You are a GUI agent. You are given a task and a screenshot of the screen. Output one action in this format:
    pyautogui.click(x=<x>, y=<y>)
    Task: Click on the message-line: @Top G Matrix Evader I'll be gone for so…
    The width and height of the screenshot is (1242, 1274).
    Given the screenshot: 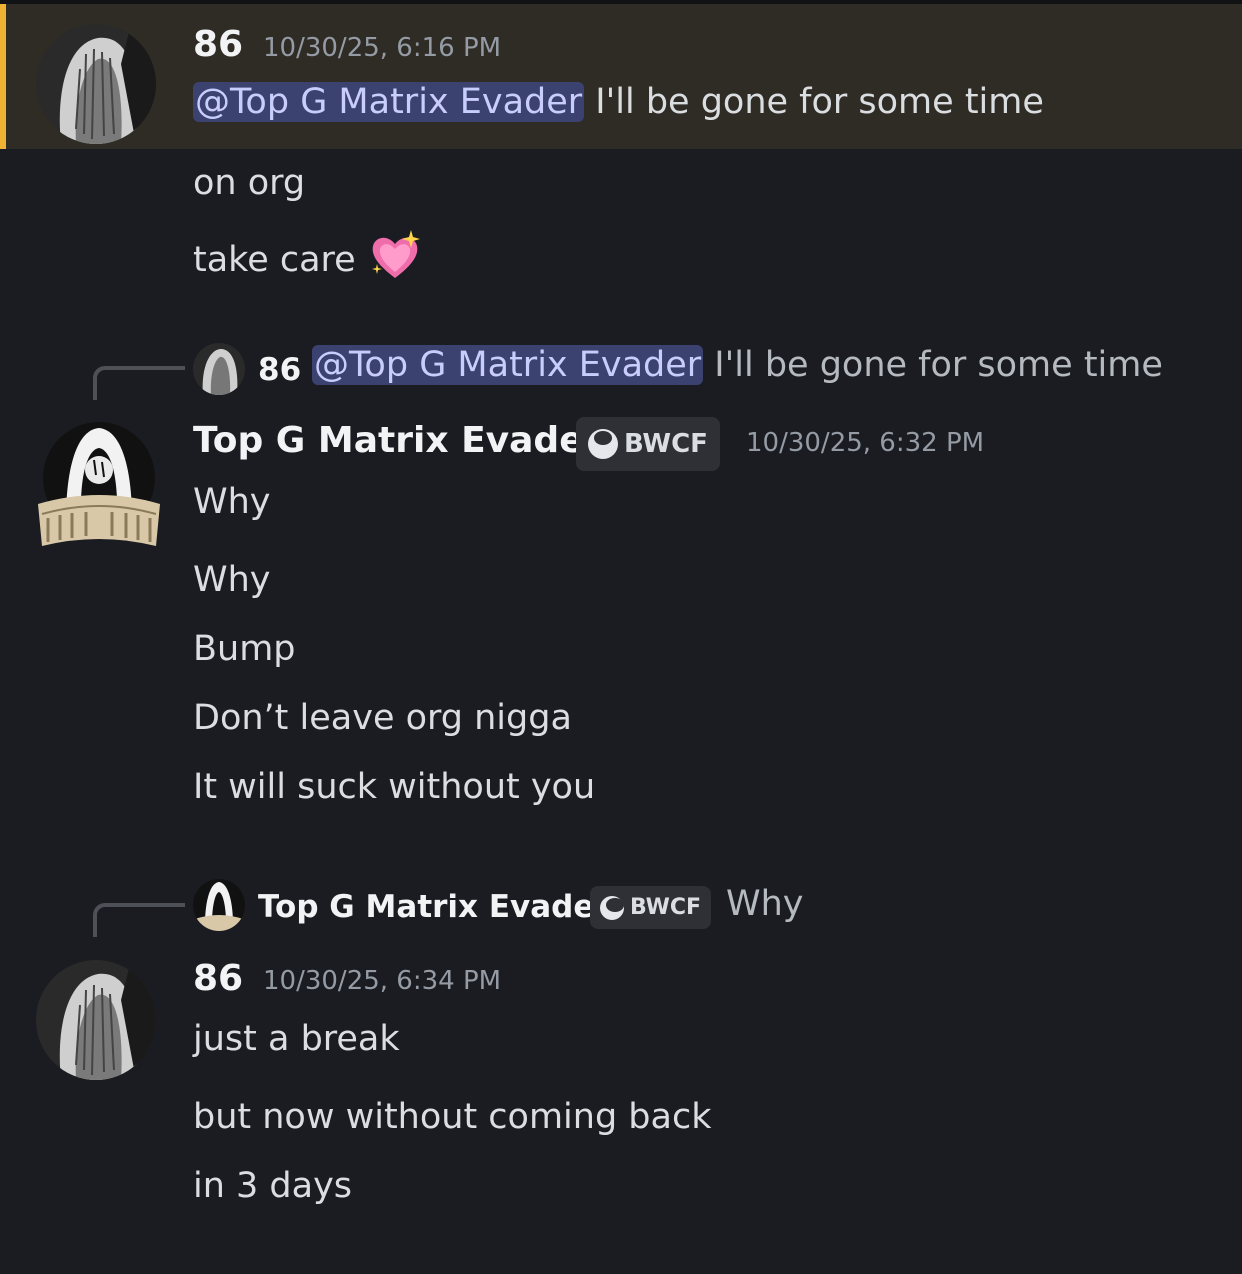 What is the action you would take?
    pyautogui.click(x=618, y=102)
    